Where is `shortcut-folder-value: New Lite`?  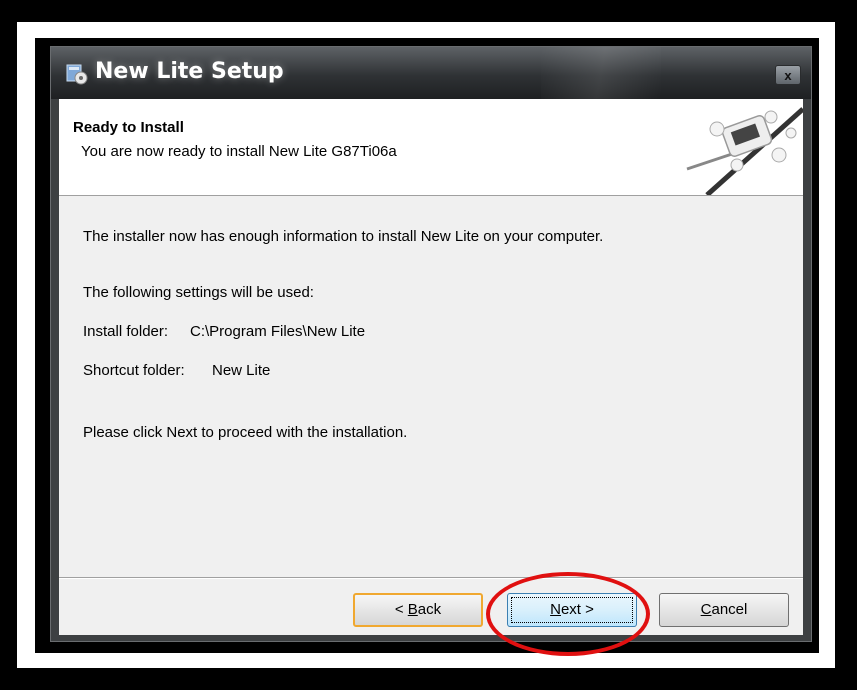
shortcut-folder-value: New Lite is located at coordinates (241, 370).